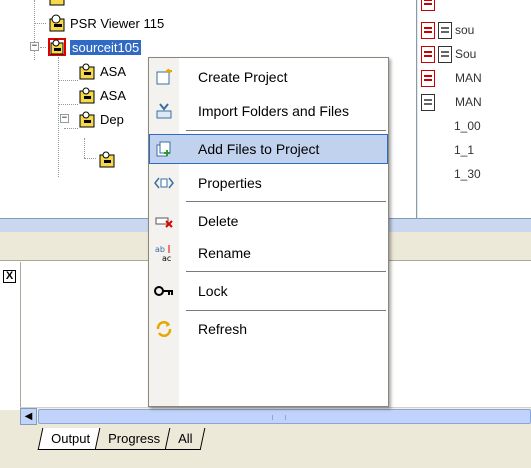 Image resolution: width=531 pixels, height=468 pixels. Describe the element at coordinates (467, 174) in the screenshot. I see `file-label: 1_30` at that location.